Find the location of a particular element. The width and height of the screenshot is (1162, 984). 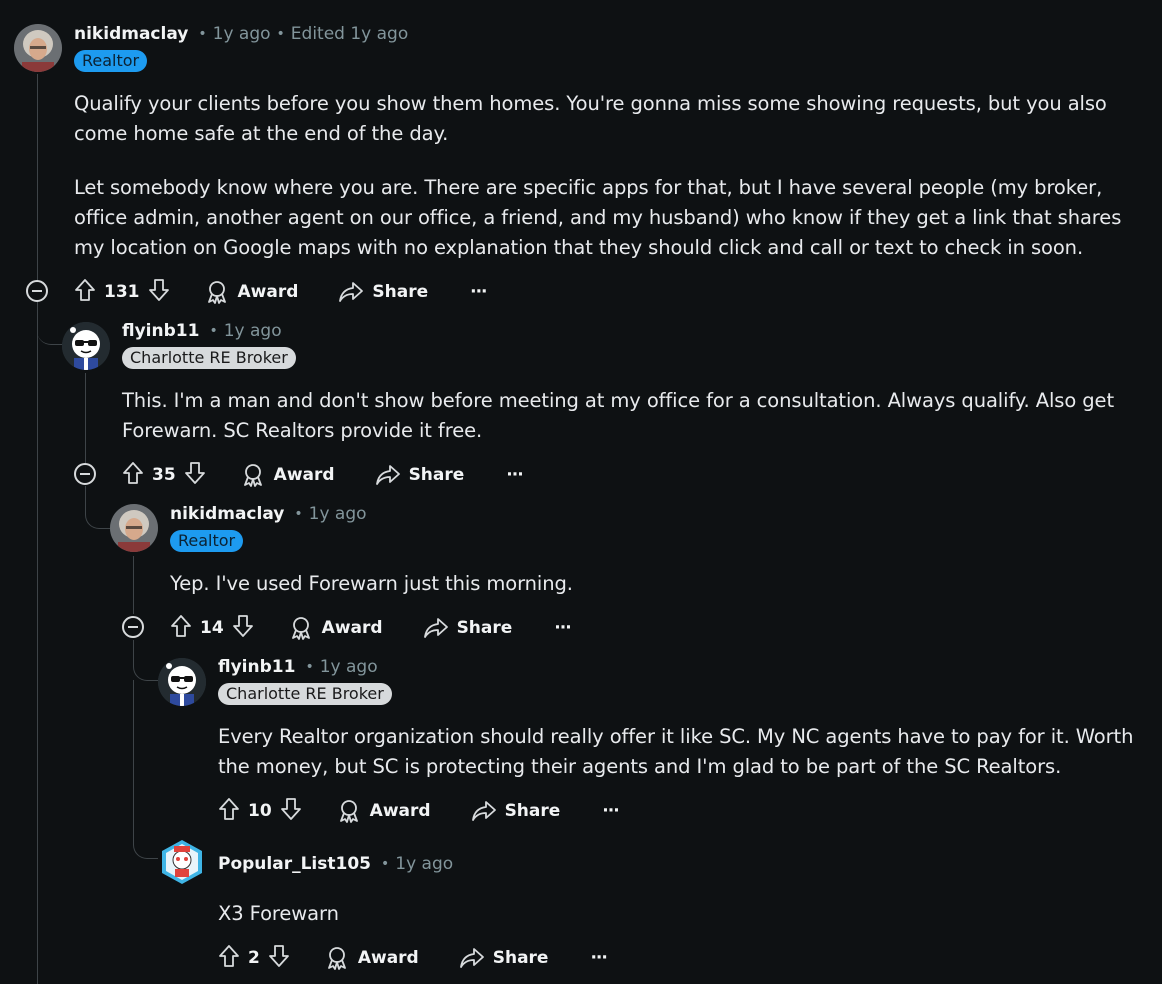

vote-group: 14 is located at coordinates (212, 628).